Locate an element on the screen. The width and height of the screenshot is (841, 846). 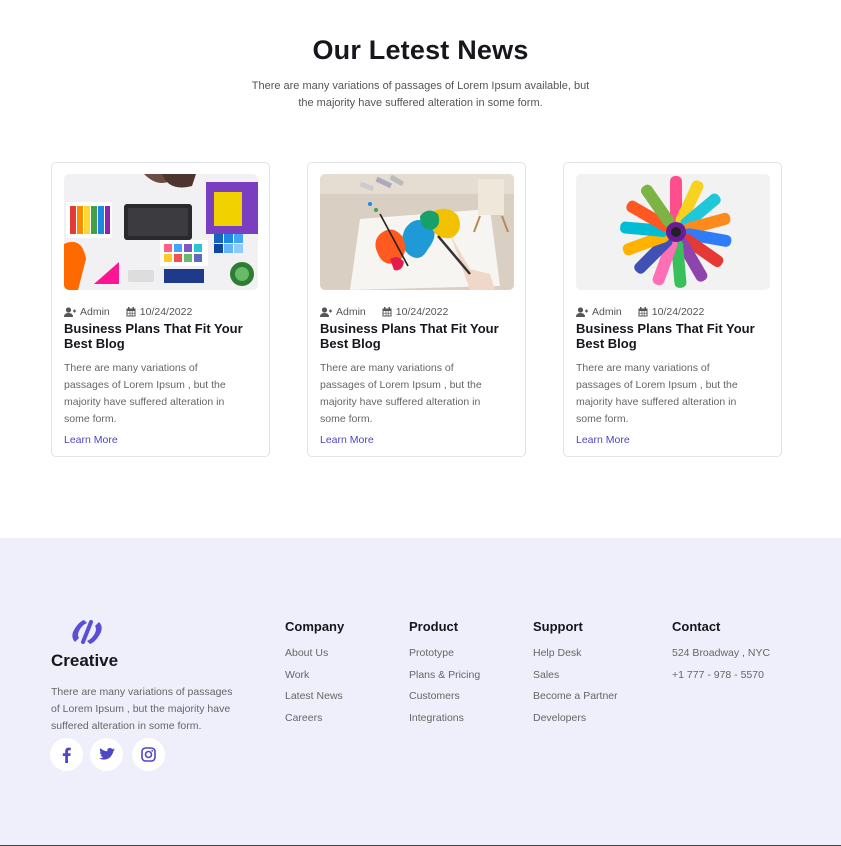
footer-link: Help Desk is located at coordinates (575, 657).